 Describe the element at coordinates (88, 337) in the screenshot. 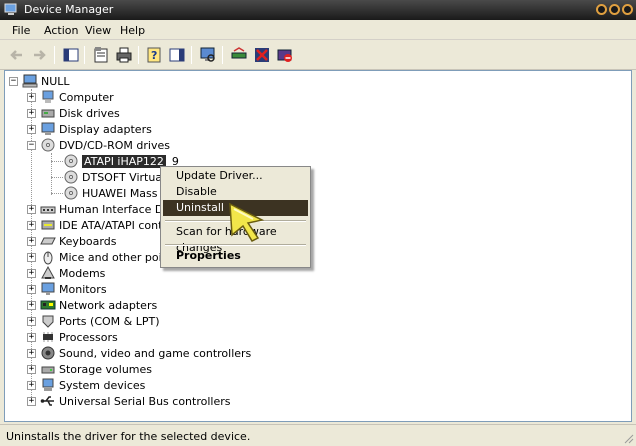

I see `tree-item-label: Processors` at that location.